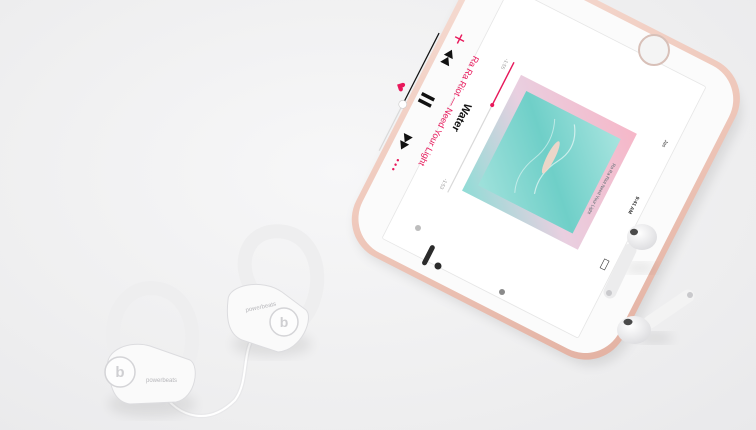 This screenshot has width=756, height=430. I want to click on brand-text-left: powerbeats, so click(161, 381).